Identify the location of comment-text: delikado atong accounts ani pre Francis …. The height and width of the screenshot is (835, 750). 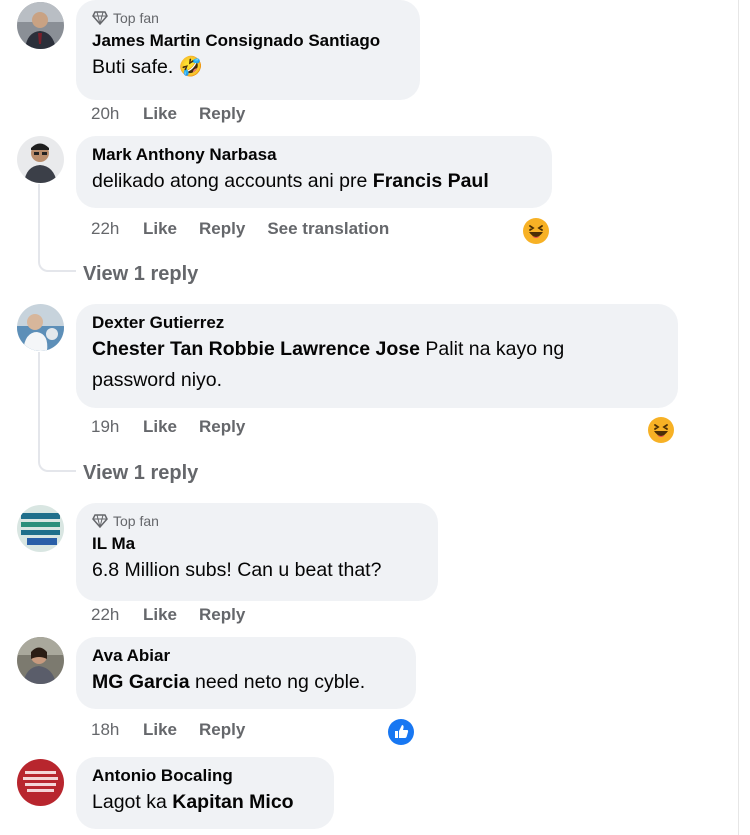
(290, 181).